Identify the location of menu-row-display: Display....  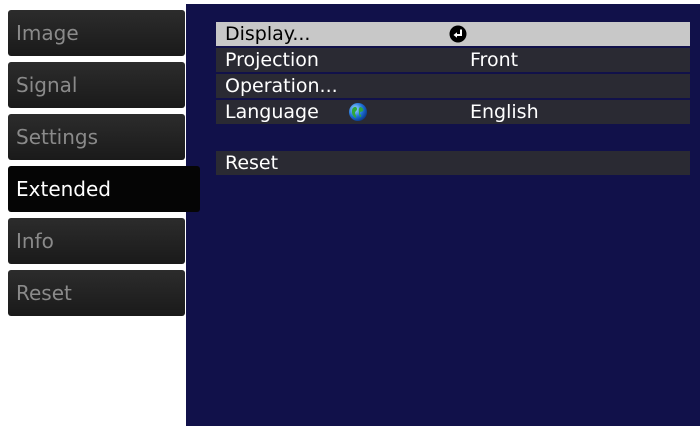
(453, 34).